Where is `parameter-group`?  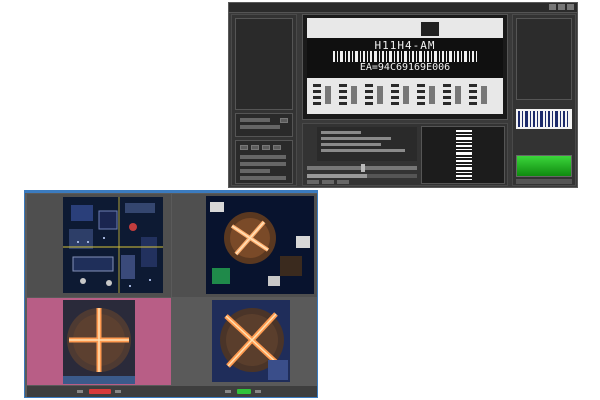
parameter-group is located at coordinates (264, 125).